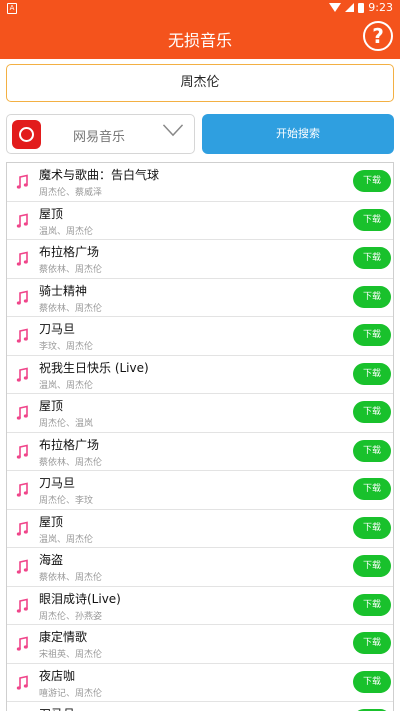 The image size is (400, 711). Describe the element at coordinates (200, 298) in the screenshot. I see `song-row: 骑士精神蔡依林、周杰伦 下载` at that location.